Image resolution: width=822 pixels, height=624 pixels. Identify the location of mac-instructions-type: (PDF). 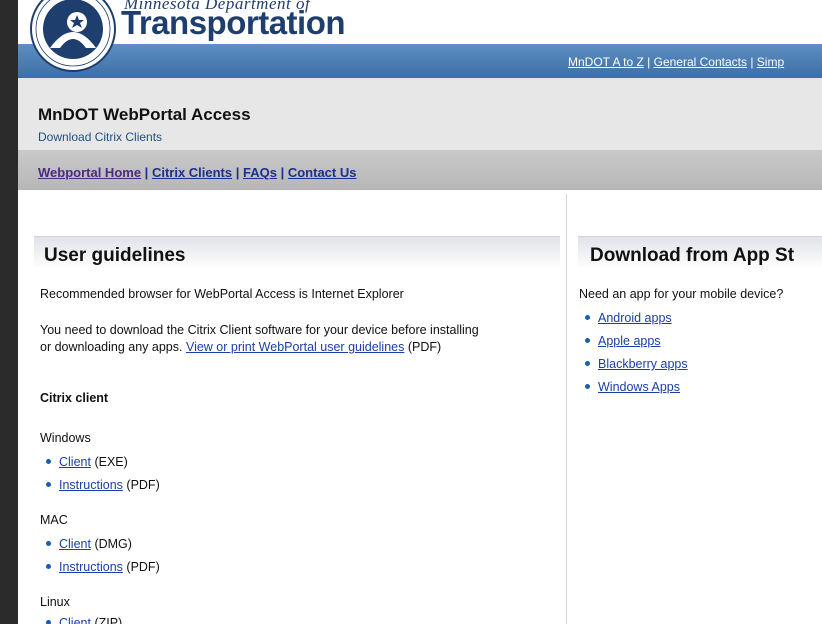
(143, 567).